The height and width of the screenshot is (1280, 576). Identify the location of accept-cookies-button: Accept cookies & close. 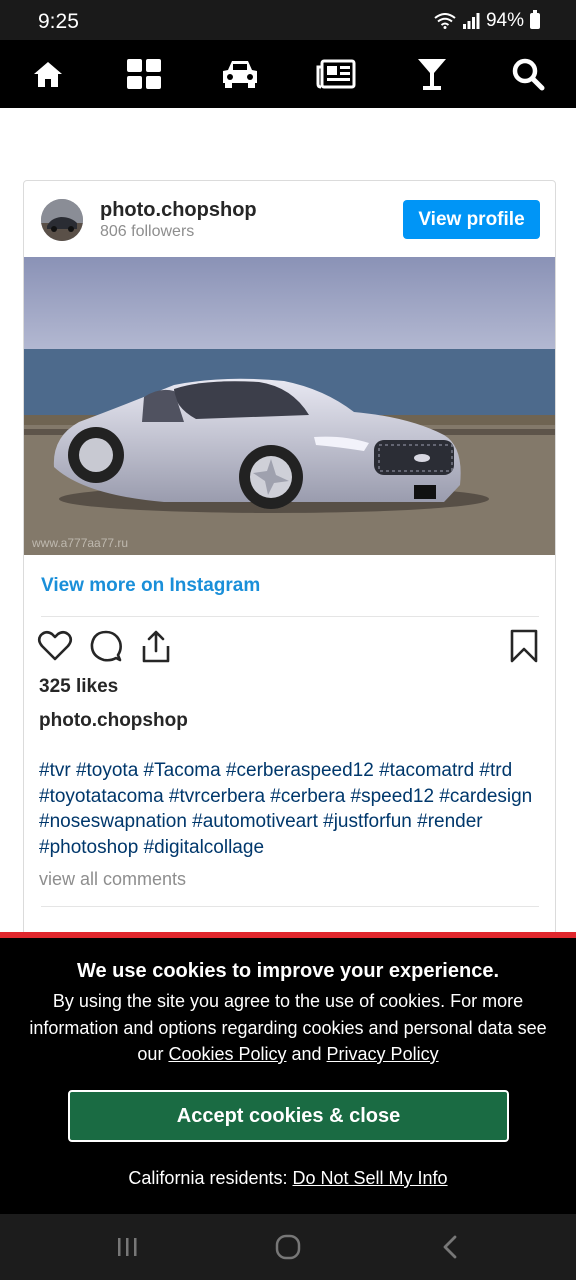
(288, 1116).